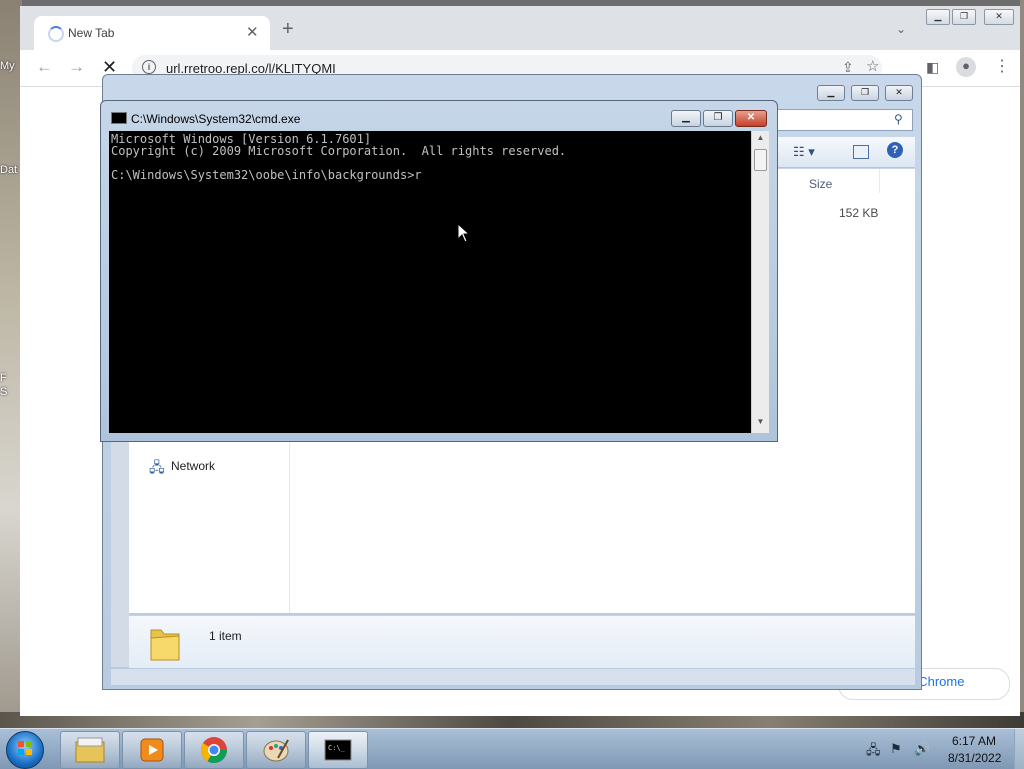  What do you see at coordinates (686, 118) in the screenshot?
I see `cmd-minimize-button: ▁` at bounding box center [686, 118].